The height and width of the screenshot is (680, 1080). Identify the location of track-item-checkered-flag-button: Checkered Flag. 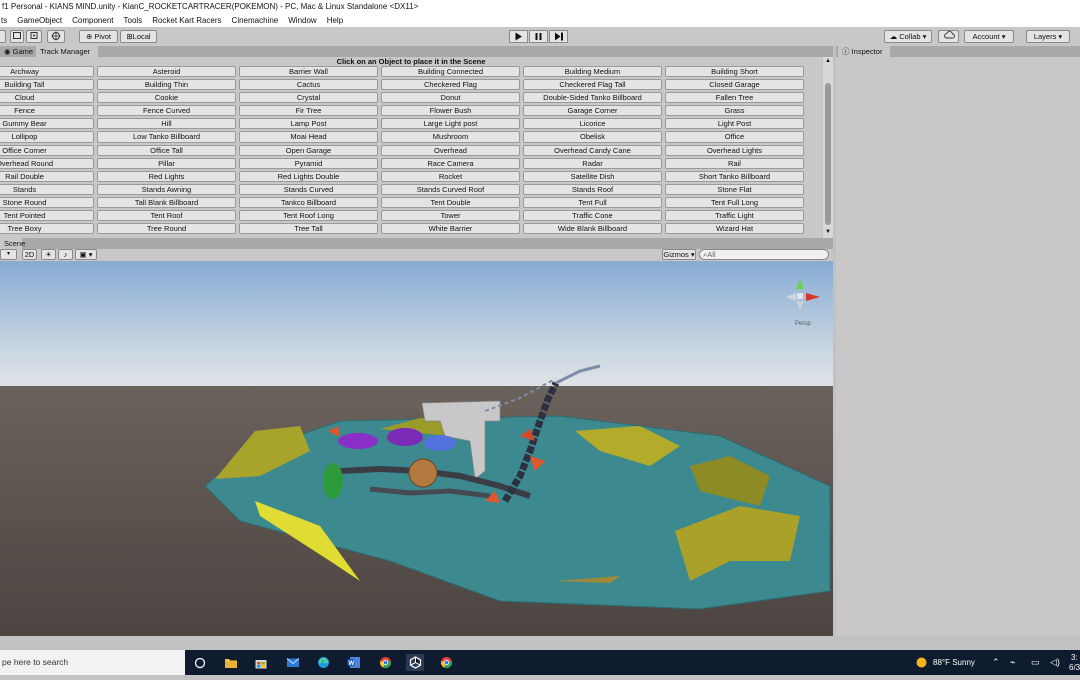
(450, 85).